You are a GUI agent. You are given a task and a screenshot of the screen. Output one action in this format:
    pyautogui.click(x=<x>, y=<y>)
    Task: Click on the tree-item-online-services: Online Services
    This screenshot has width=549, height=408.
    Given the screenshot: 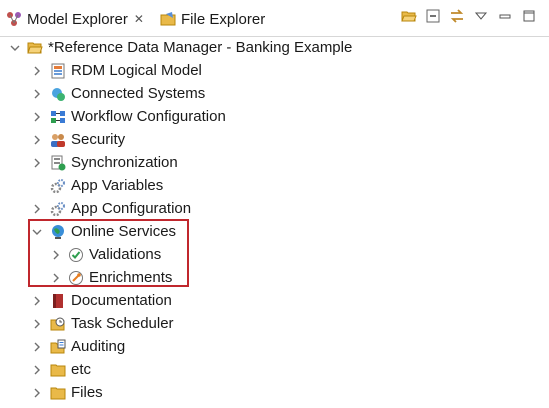 What is the action you would take?
    pyautogui.click(x=103, y=231)
    